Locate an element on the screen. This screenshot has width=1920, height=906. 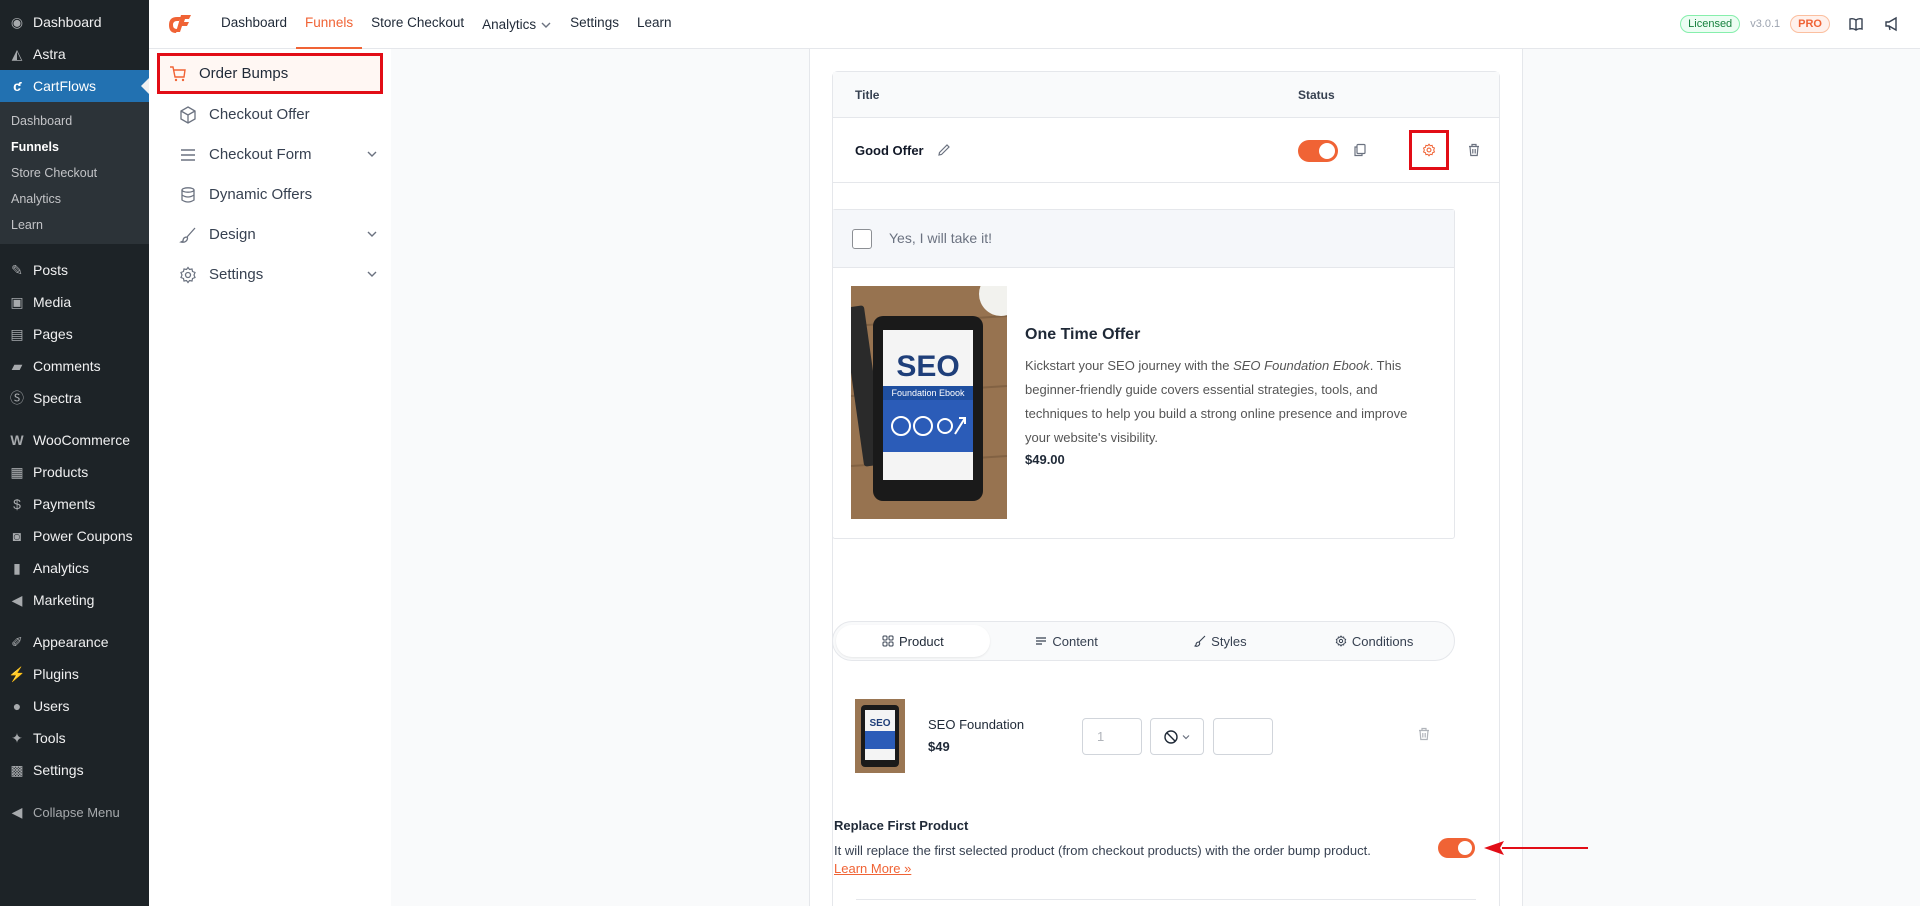
wp-menu-appearance: ✐ Appearance is located at coordinates (74, 642).